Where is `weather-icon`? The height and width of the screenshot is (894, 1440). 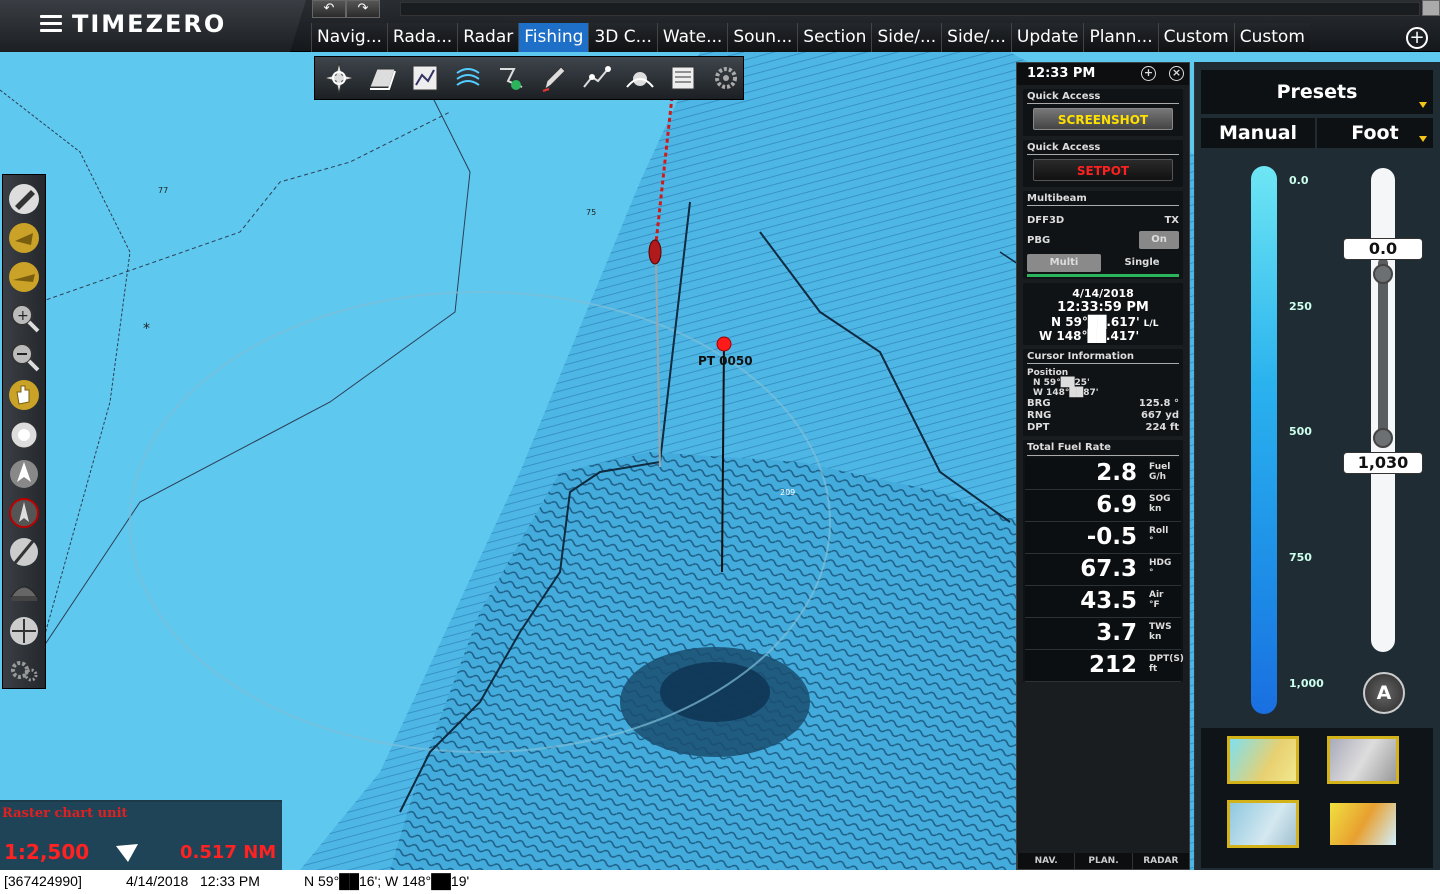 weather-icon is located at coordinates (639, 78).